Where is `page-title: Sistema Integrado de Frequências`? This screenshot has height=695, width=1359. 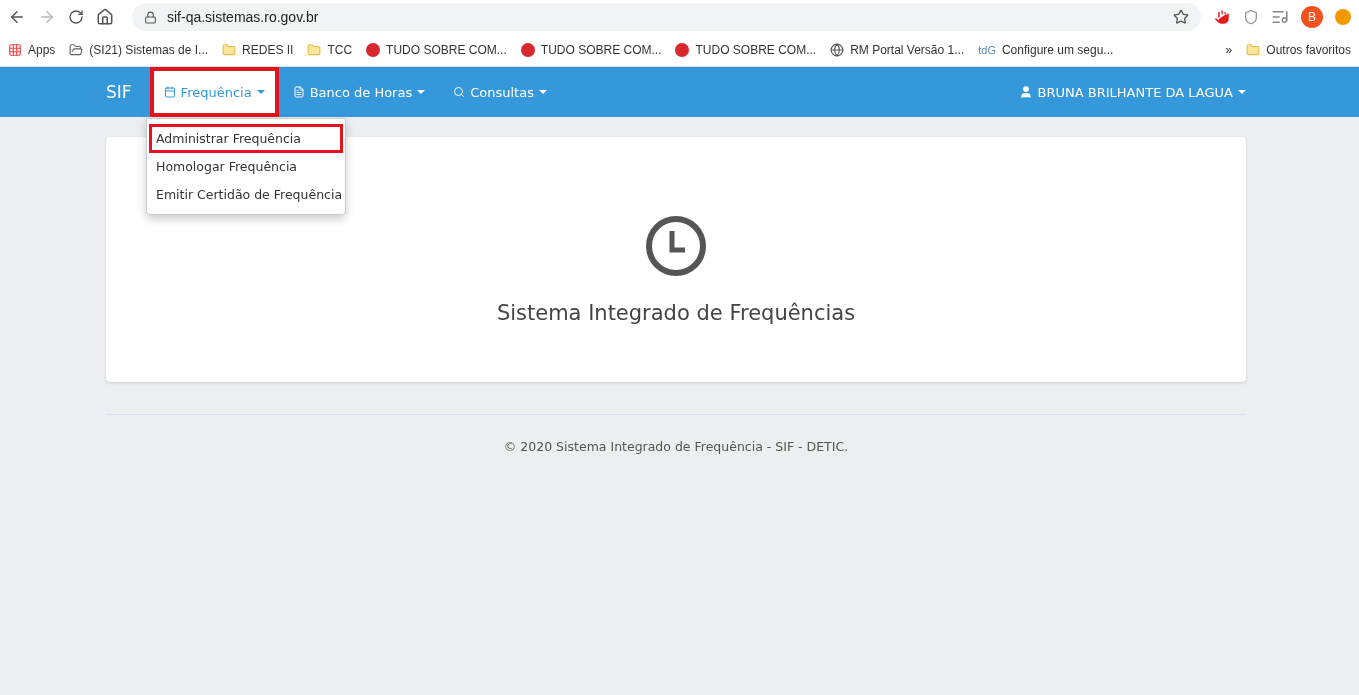
page-title: Sistema Integrado de Frequências is located at coordinates (676, 312).